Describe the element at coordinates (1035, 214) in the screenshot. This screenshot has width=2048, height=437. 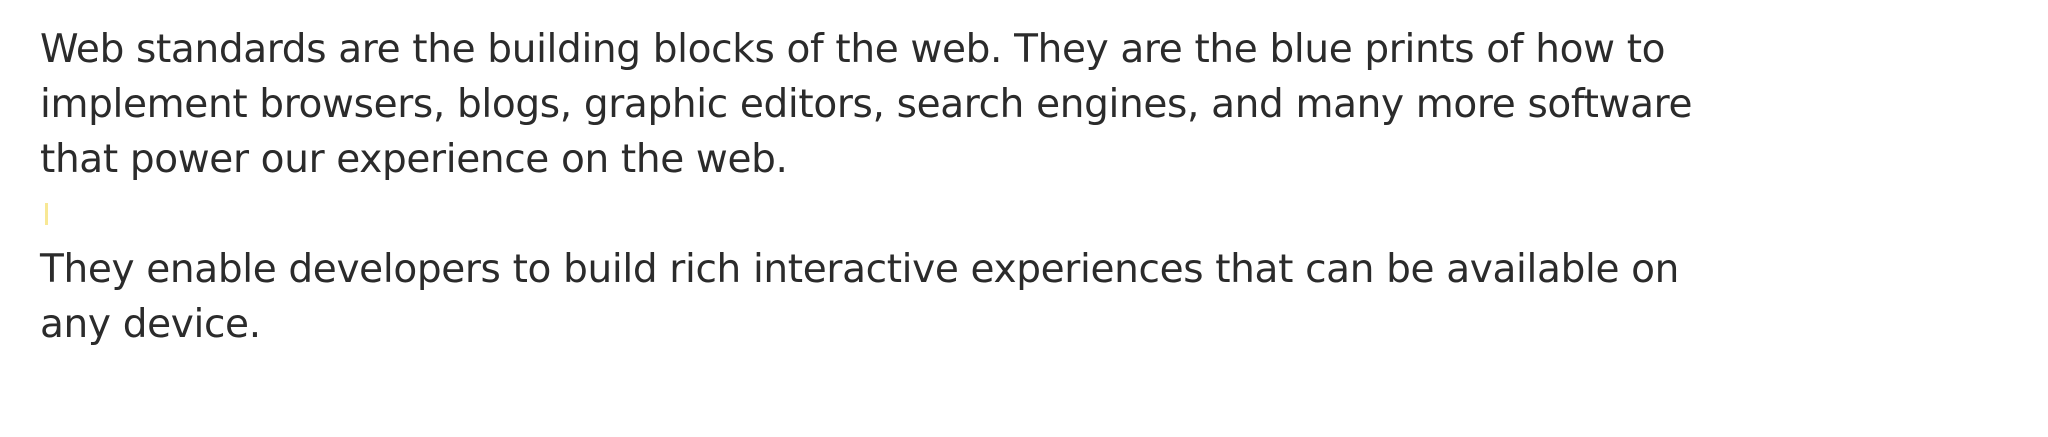
I see `empty-line` at that location.